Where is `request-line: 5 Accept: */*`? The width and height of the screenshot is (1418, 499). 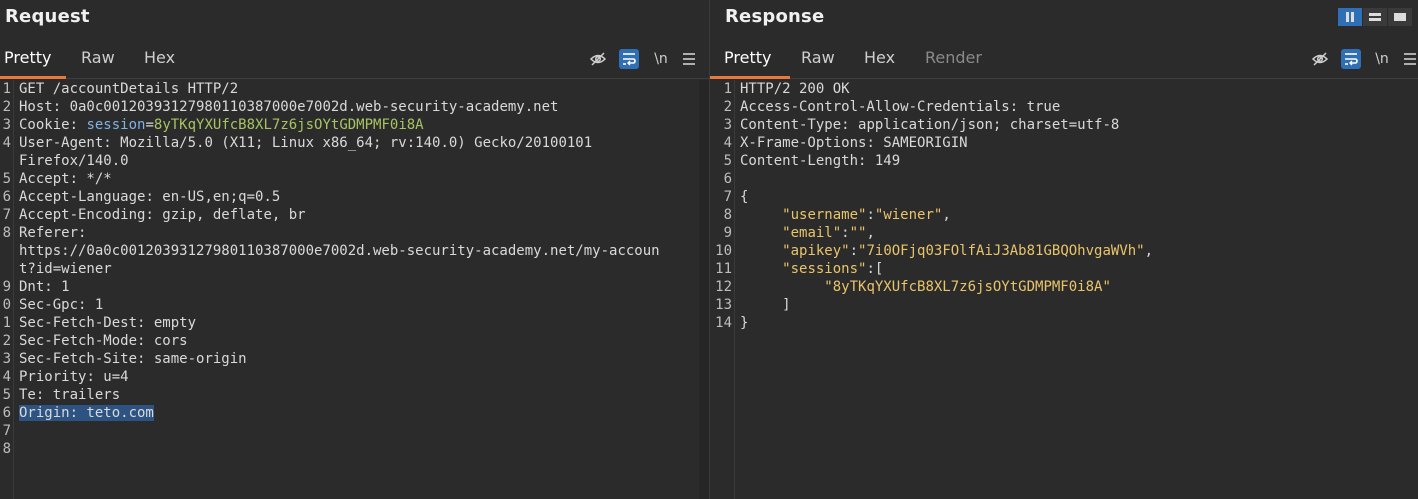
request-line: 5 Accept: */* is located at coordinates (349, 179).